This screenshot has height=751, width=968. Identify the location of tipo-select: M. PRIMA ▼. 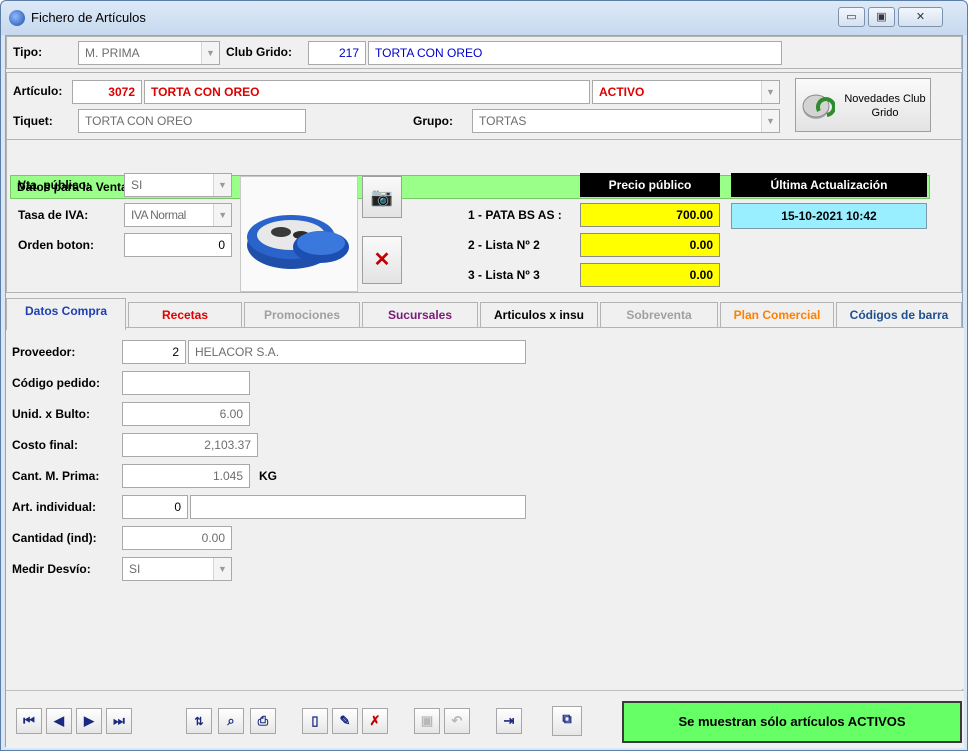
(149, 53).